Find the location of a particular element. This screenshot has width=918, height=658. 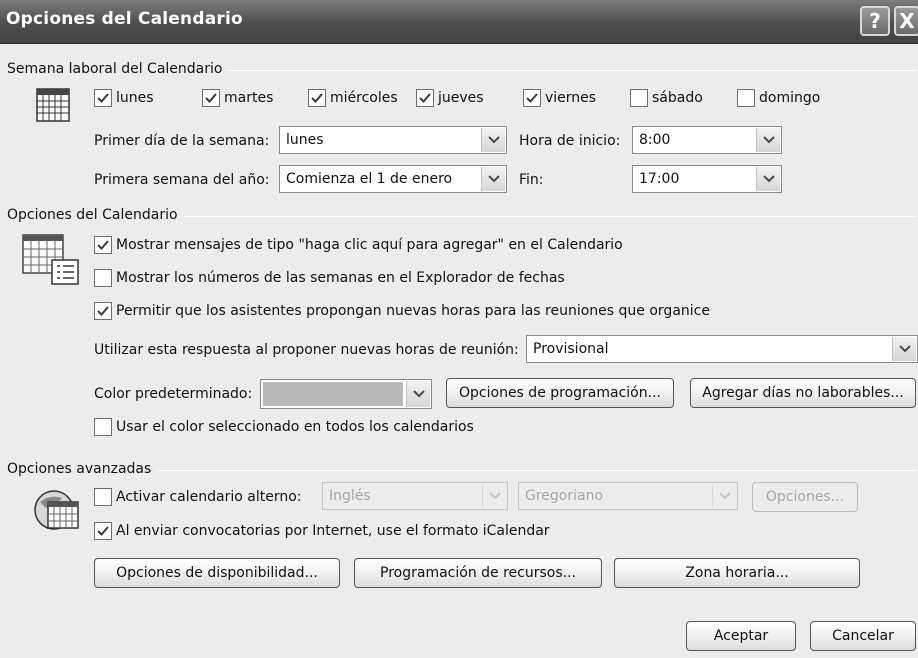

alt-type-value: Gregoriano is located at coordinates (564, 496).